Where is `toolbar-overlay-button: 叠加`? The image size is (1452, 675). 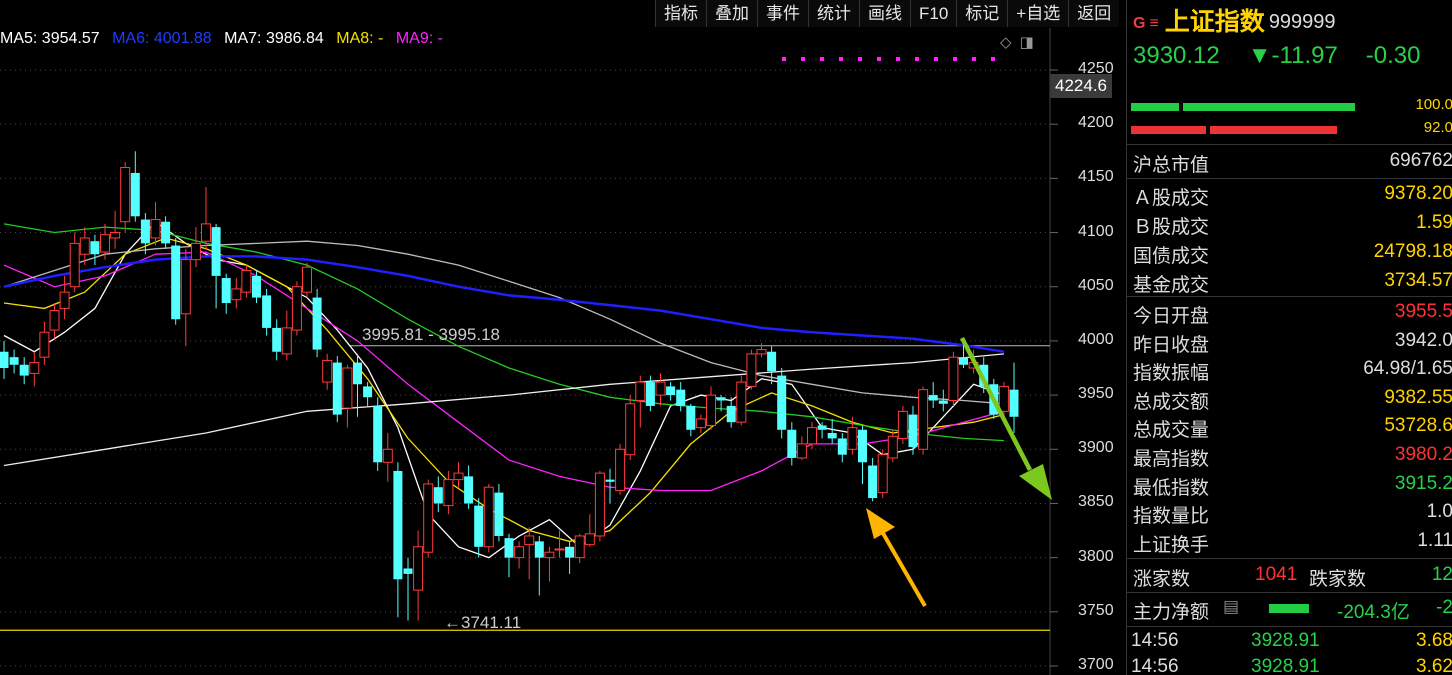 toolbar-overlay-button: 叠加 is located at coordinates (731, 13).